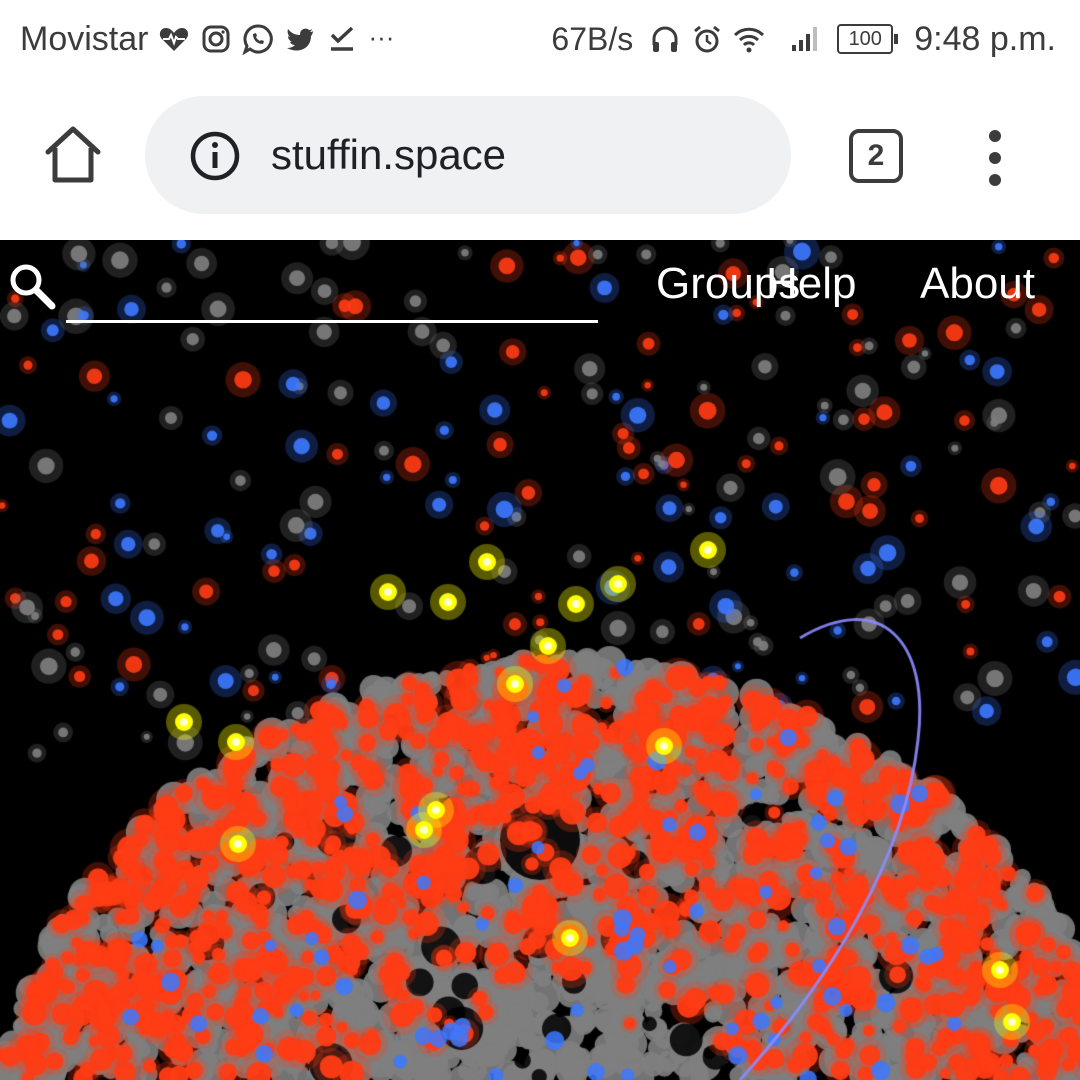 Image resolution: width=1080 pixels, height=1080 pixels. I want to click on more-menu-icon, so click(995, 158).